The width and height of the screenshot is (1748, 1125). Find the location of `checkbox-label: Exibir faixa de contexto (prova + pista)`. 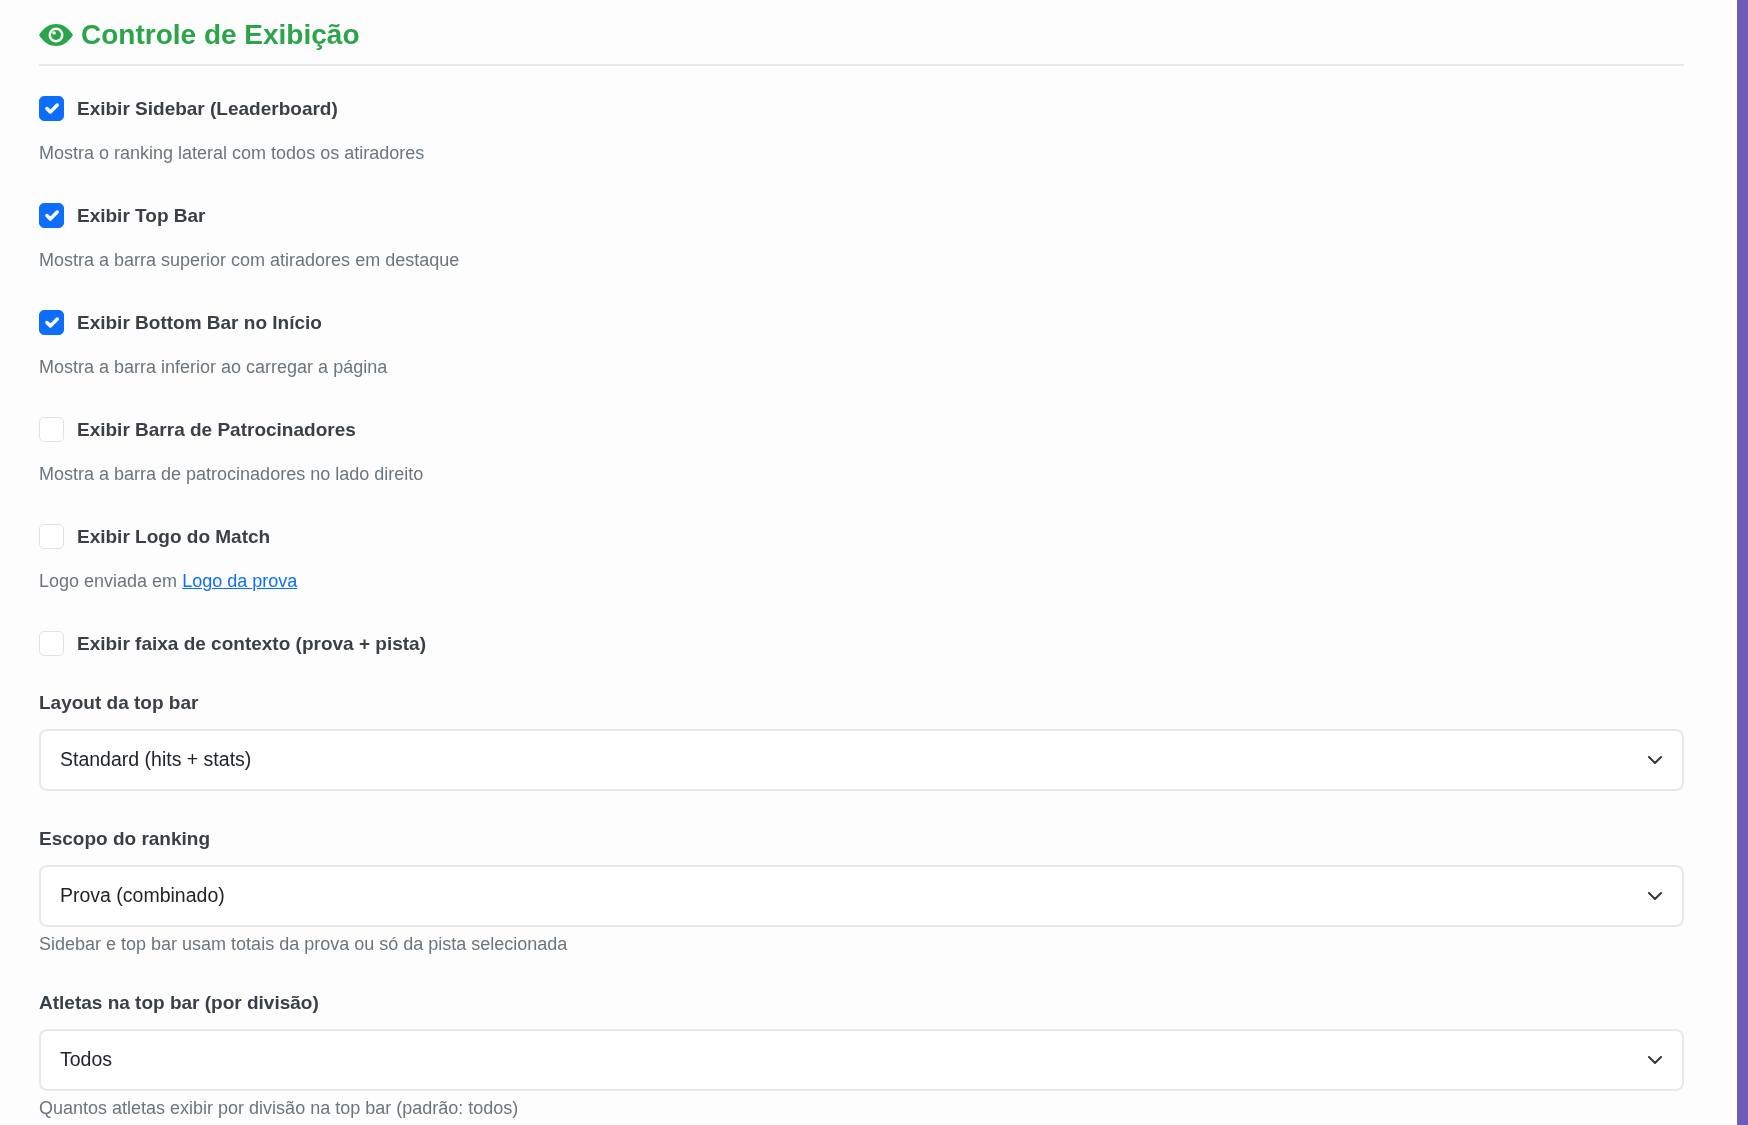

checkbox-label: Exibir faixa de contexto (prova + pista) is located at coordinates (251, 644).